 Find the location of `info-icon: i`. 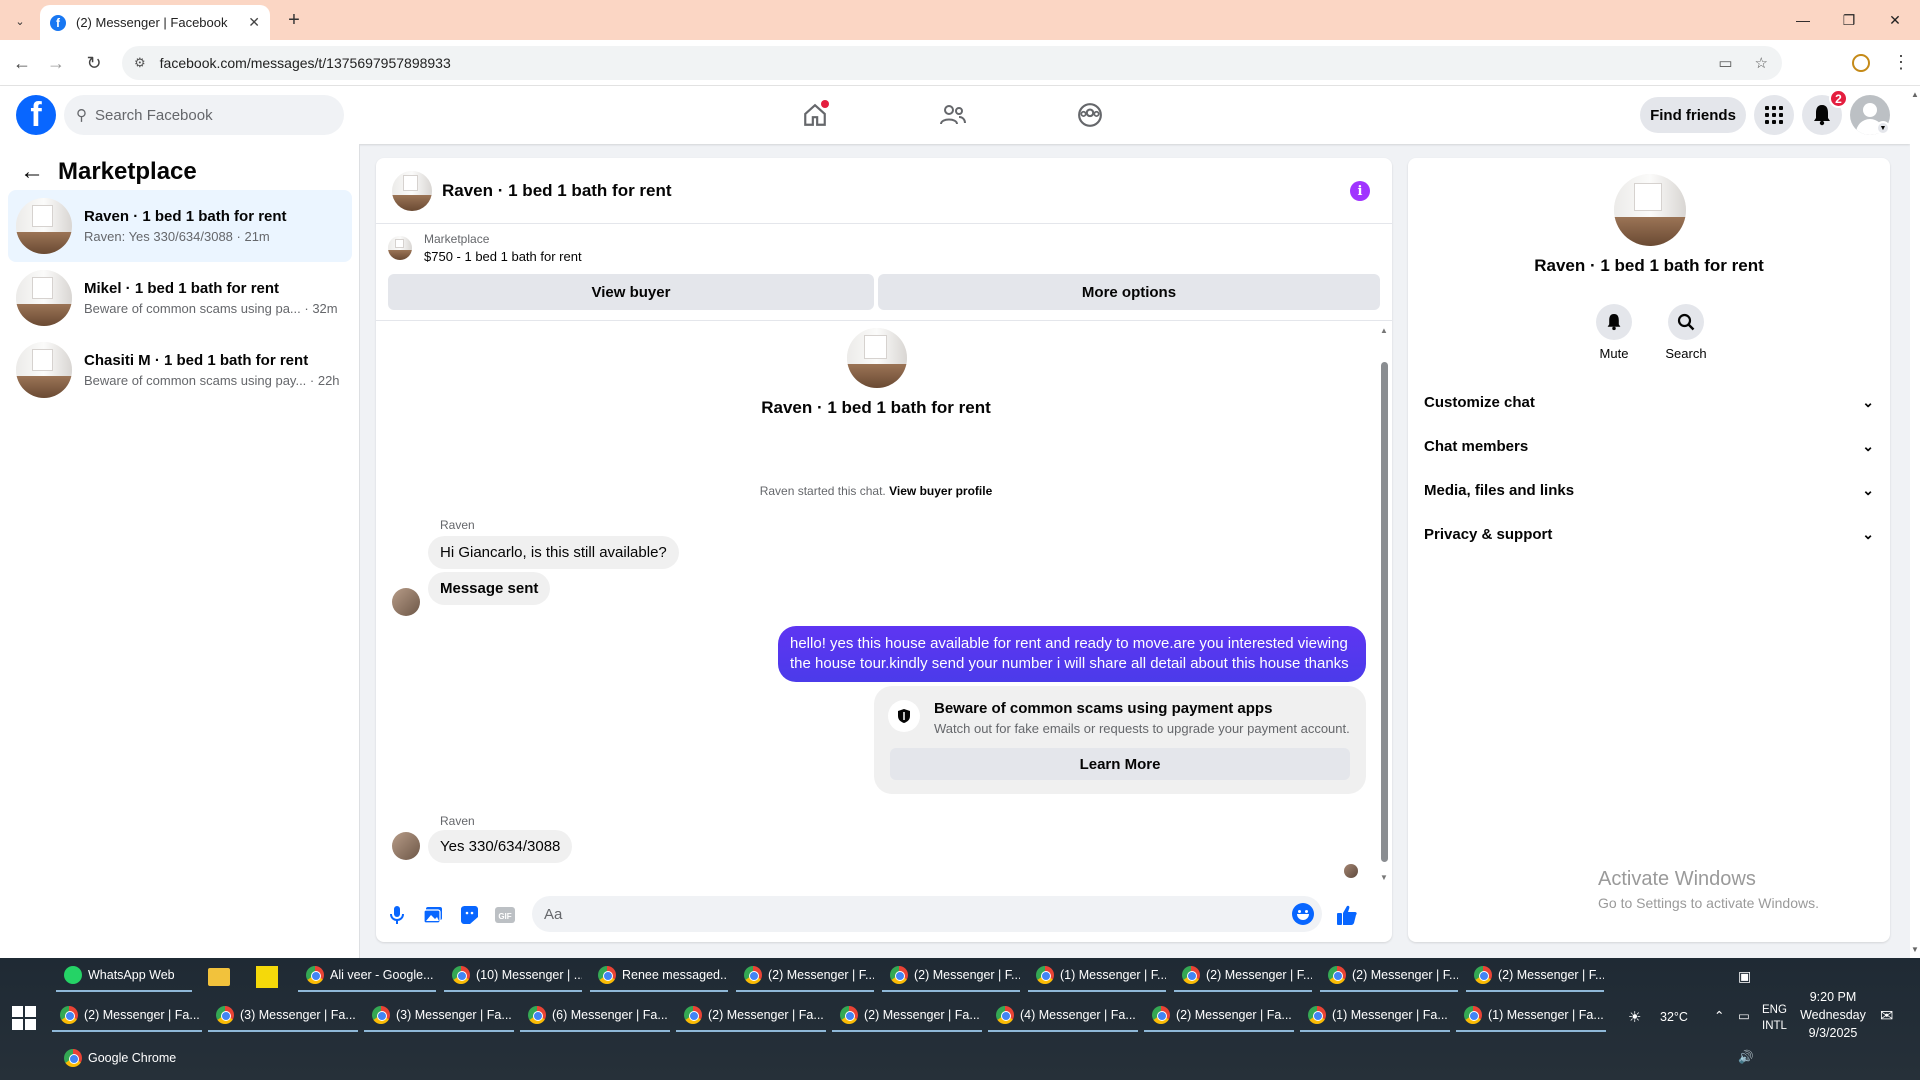

info-icon: i is located at coordinates (1360, 191).